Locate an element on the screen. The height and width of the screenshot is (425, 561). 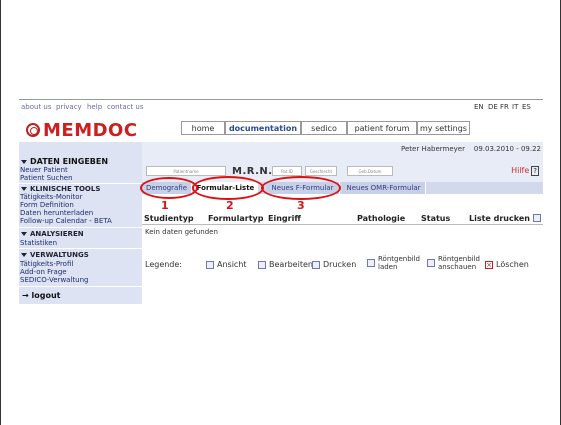
sidebar-item-add-on-frage: Add-on Frage is located at coordinates (43, 272).